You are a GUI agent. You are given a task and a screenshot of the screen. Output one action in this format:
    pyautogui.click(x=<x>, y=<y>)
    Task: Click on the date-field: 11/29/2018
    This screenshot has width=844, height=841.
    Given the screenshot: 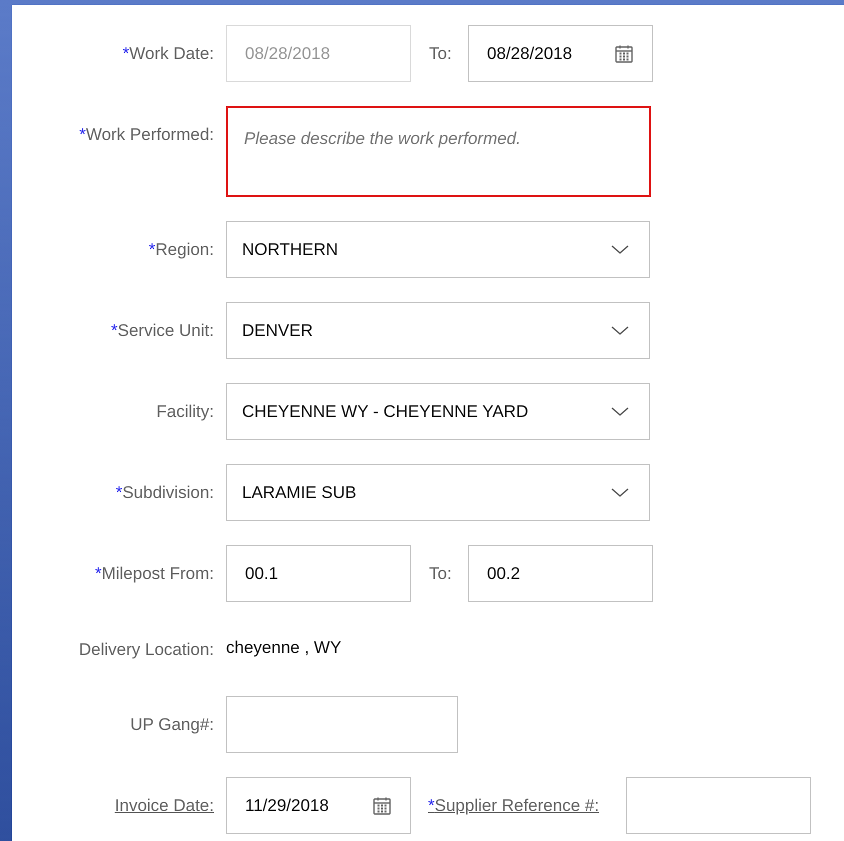 What is the action you would take?
    pyautogui.click(x=318, y=805)
    